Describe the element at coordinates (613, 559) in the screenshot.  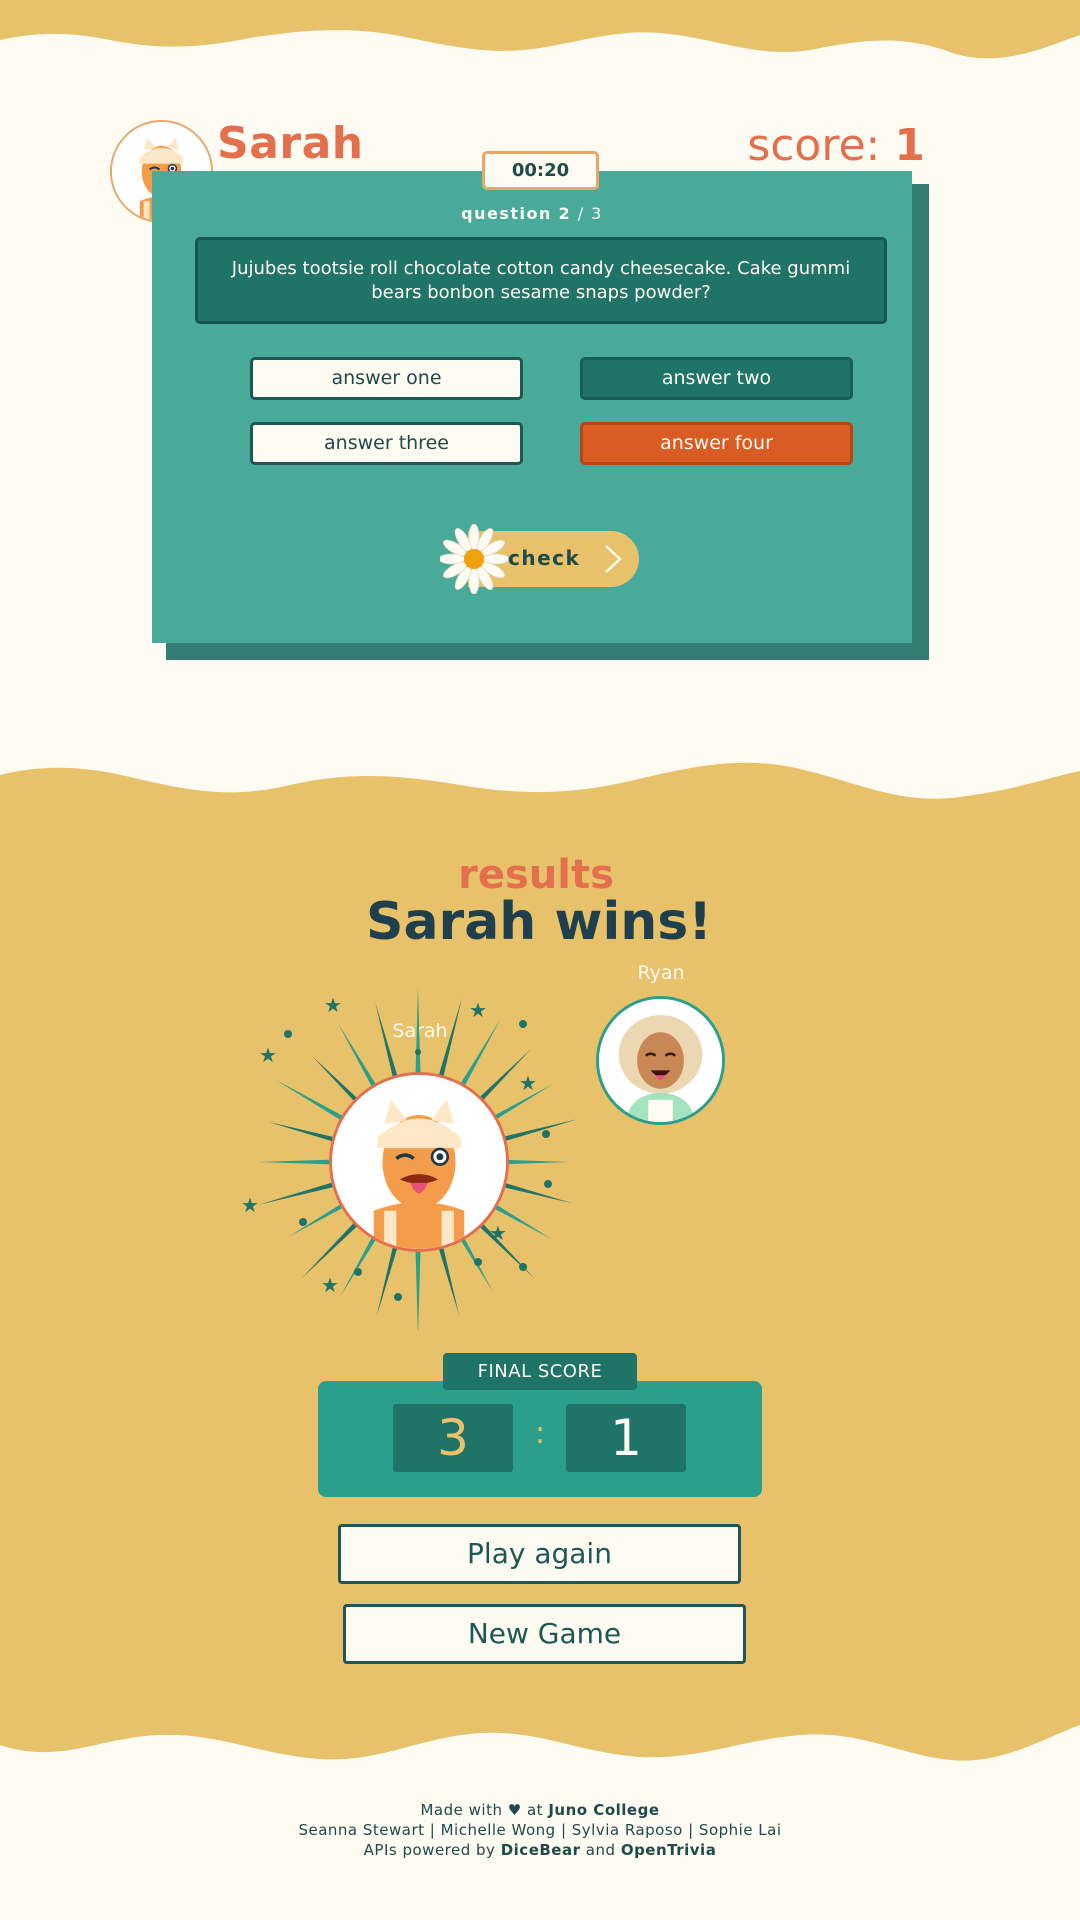
I see `chevron-right-icon` at that location.